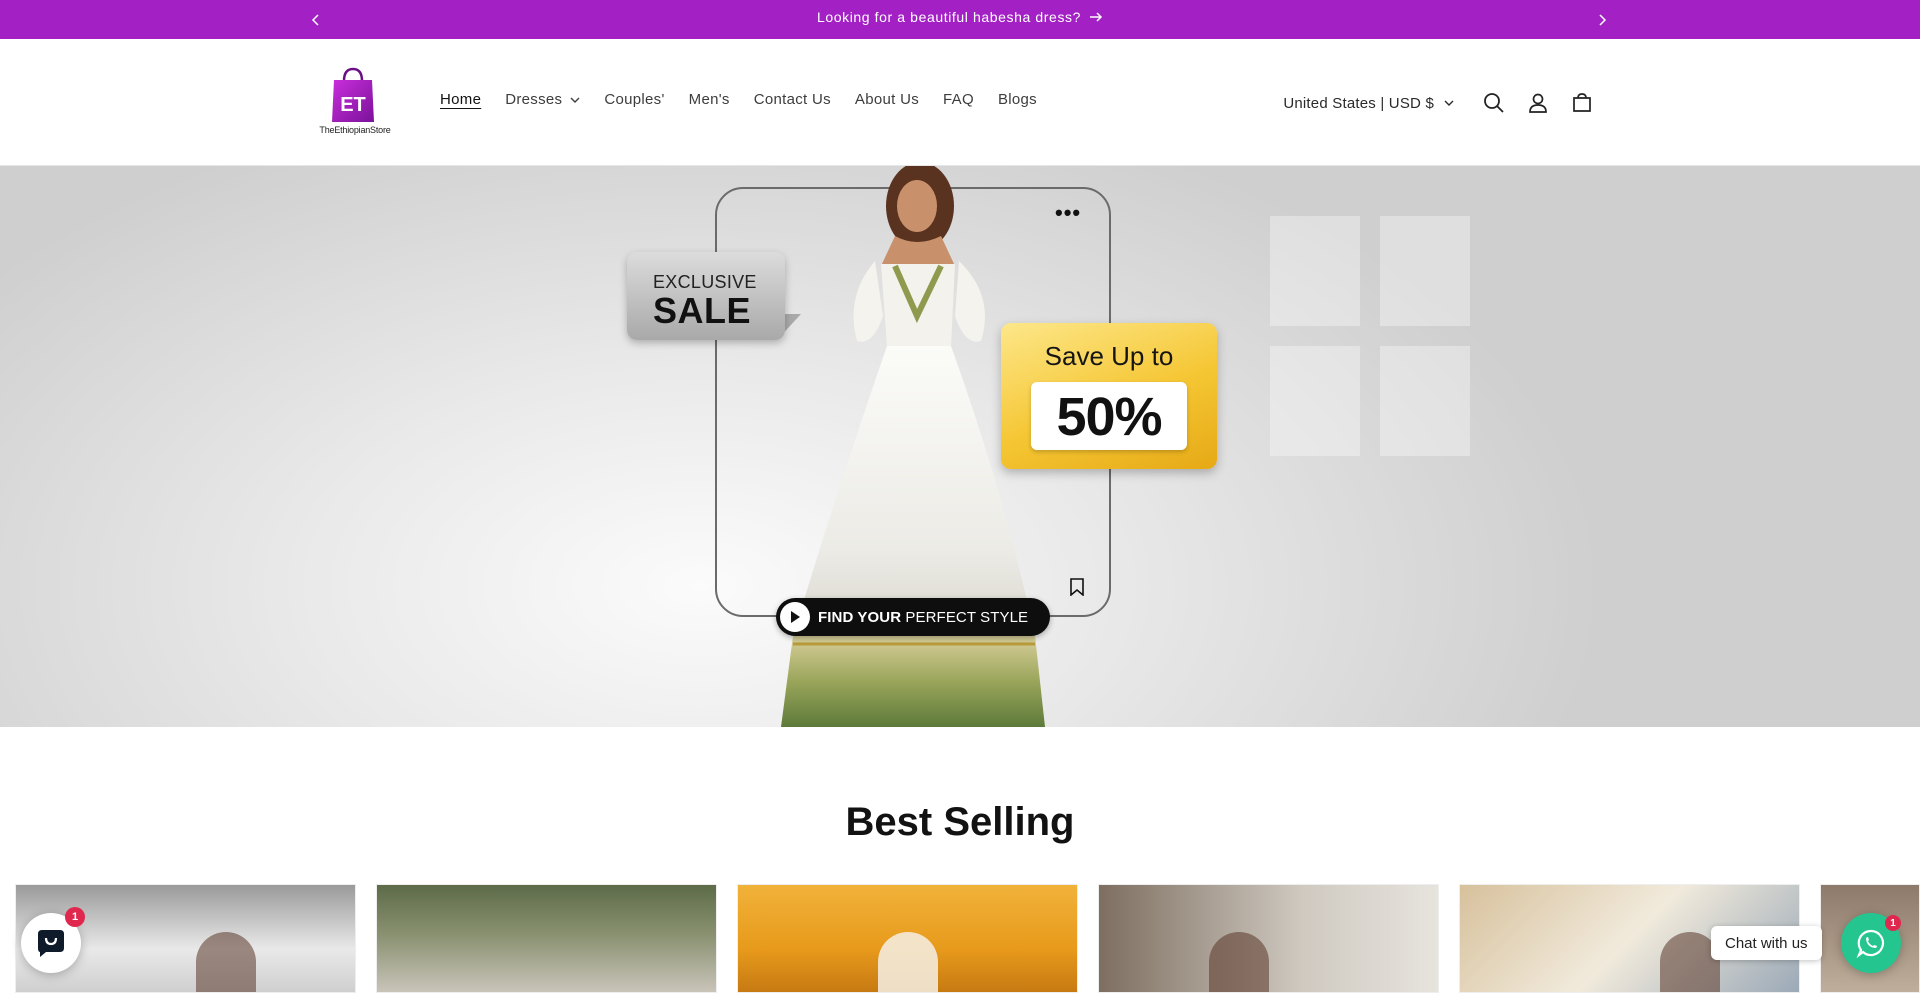 This screenshot has width=1920, height=993. What do you see at coordinates (887, 99) in the screenshot?
I see `nav-about-us: About Us` at bounding box center [887, 99].